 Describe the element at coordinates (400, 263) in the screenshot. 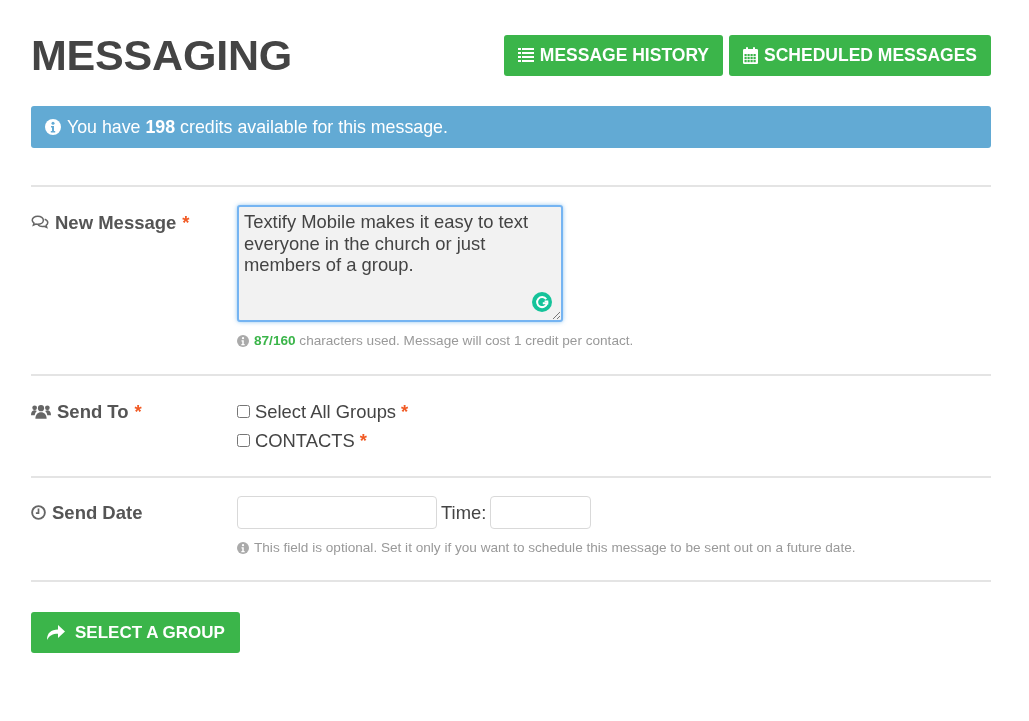

I see `message-textarea: Textify Mobile makes it easy to text everyone in the church or just members of a group.` at that location.